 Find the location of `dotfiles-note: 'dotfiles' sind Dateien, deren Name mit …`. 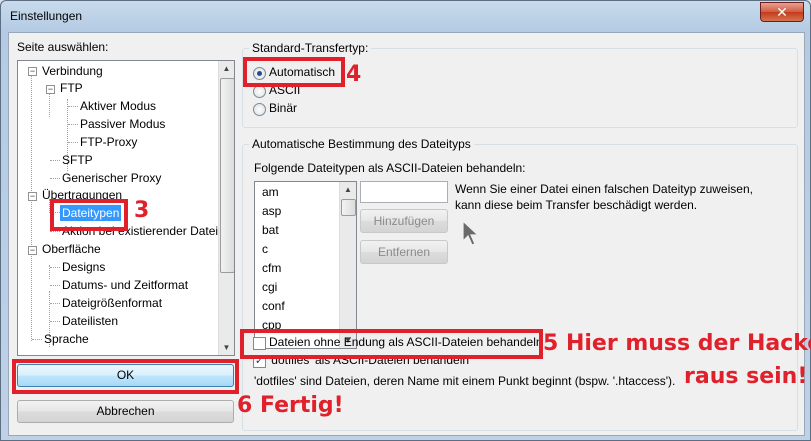

dotfiles-note: 'dotfiles' sind Dateien, deren Name mit … is located at coordinates (465, 381).